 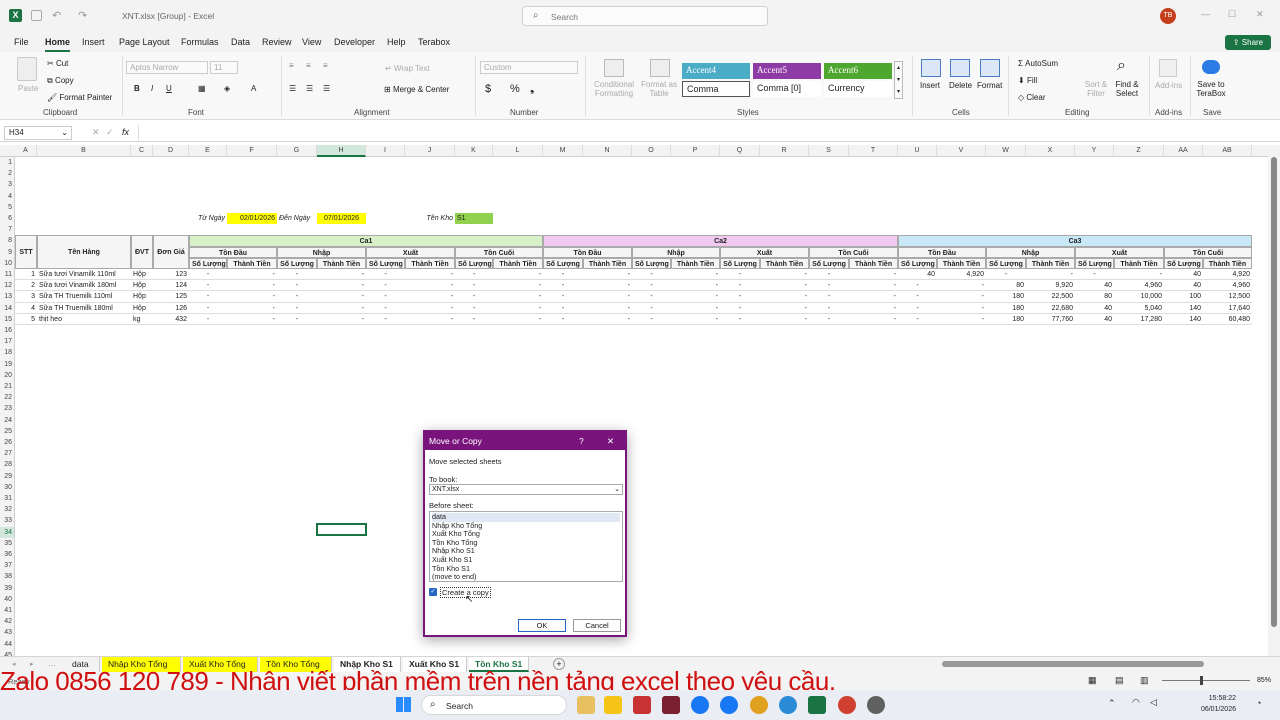 I want to click on format-table-icon, so click(x=660, y=68).